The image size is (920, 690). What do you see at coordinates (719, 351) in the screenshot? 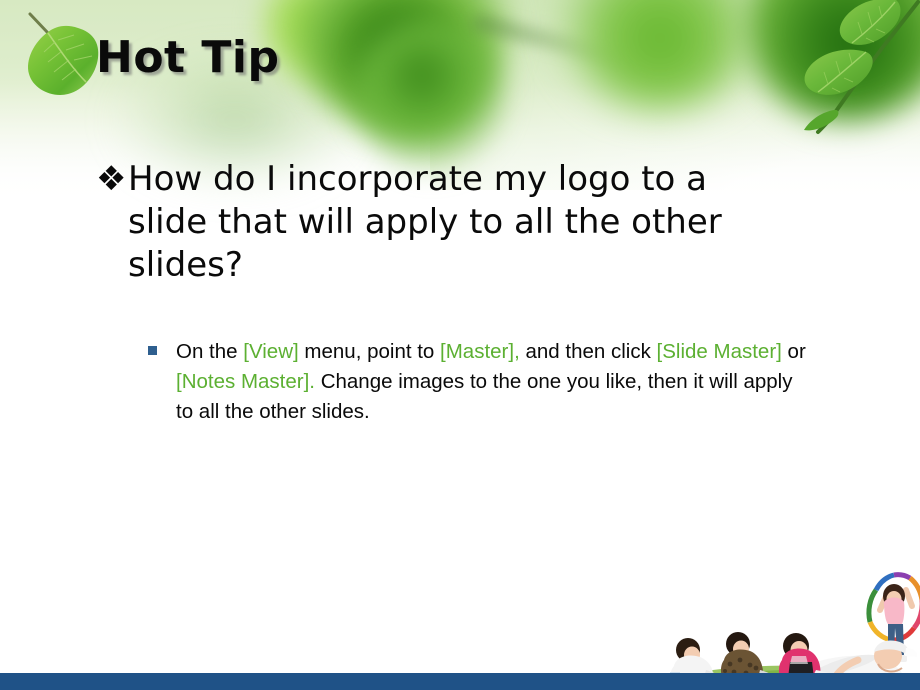
I see `answer-highlight-term: [Slide Master]` at bounding box center [719, 351].